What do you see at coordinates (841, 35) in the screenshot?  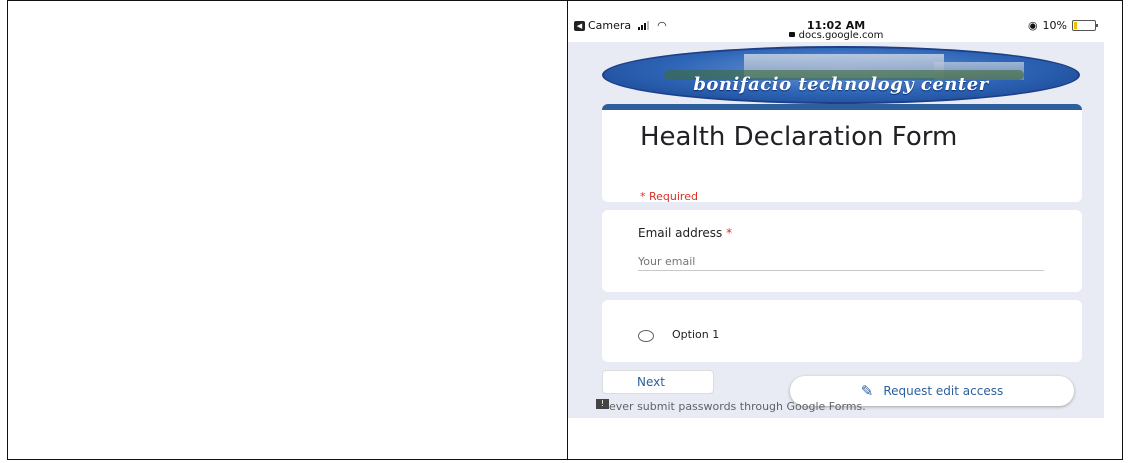 I see `url-text: docs.google.com` at bounding box center [841, 35].